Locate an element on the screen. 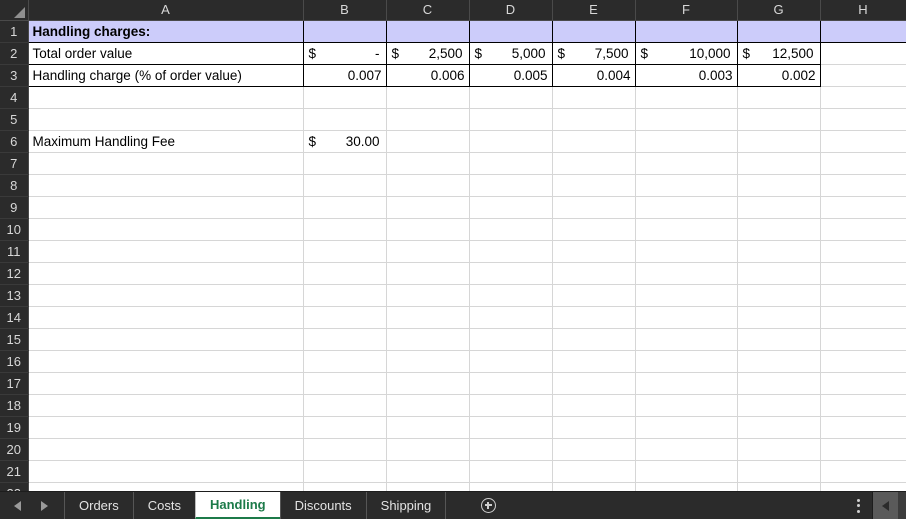 The width and height of the screenshot is (906, 519). cell-a4 is located at coordinates (166, 97).